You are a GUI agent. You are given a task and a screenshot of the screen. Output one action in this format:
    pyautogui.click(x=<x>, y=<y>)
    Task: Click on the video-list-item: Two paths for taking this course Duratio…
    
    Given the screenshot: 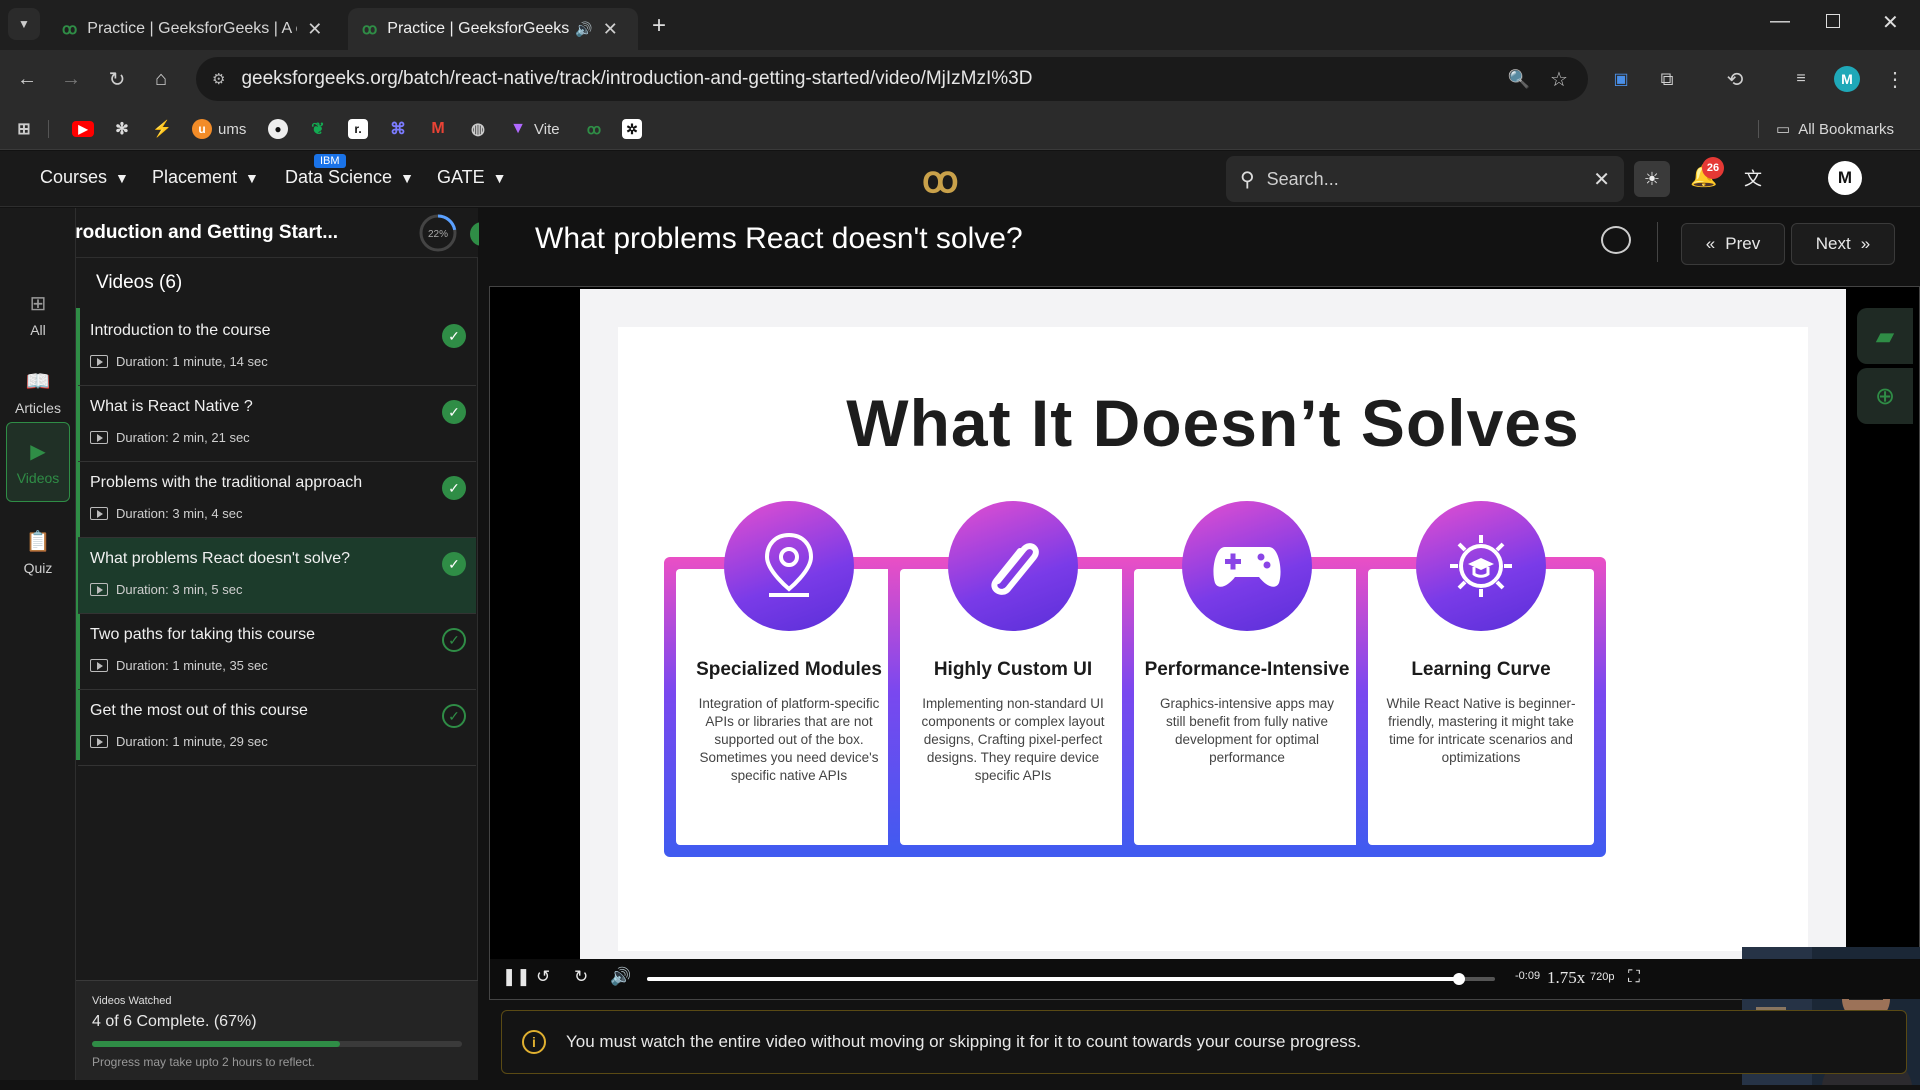 What is the action you would take?
    pyautogui.click(x=277, y=652)
    